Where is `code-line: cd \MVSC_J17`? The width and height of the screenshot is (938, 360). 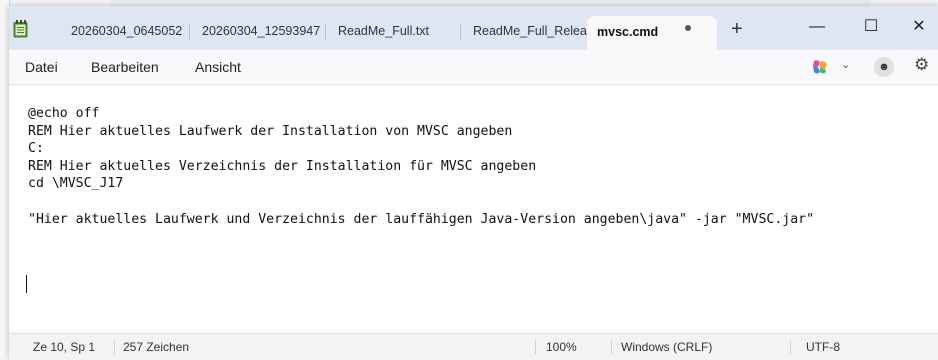 code-line: cd \MVSC_J17 is located at coordinates (76, 184).